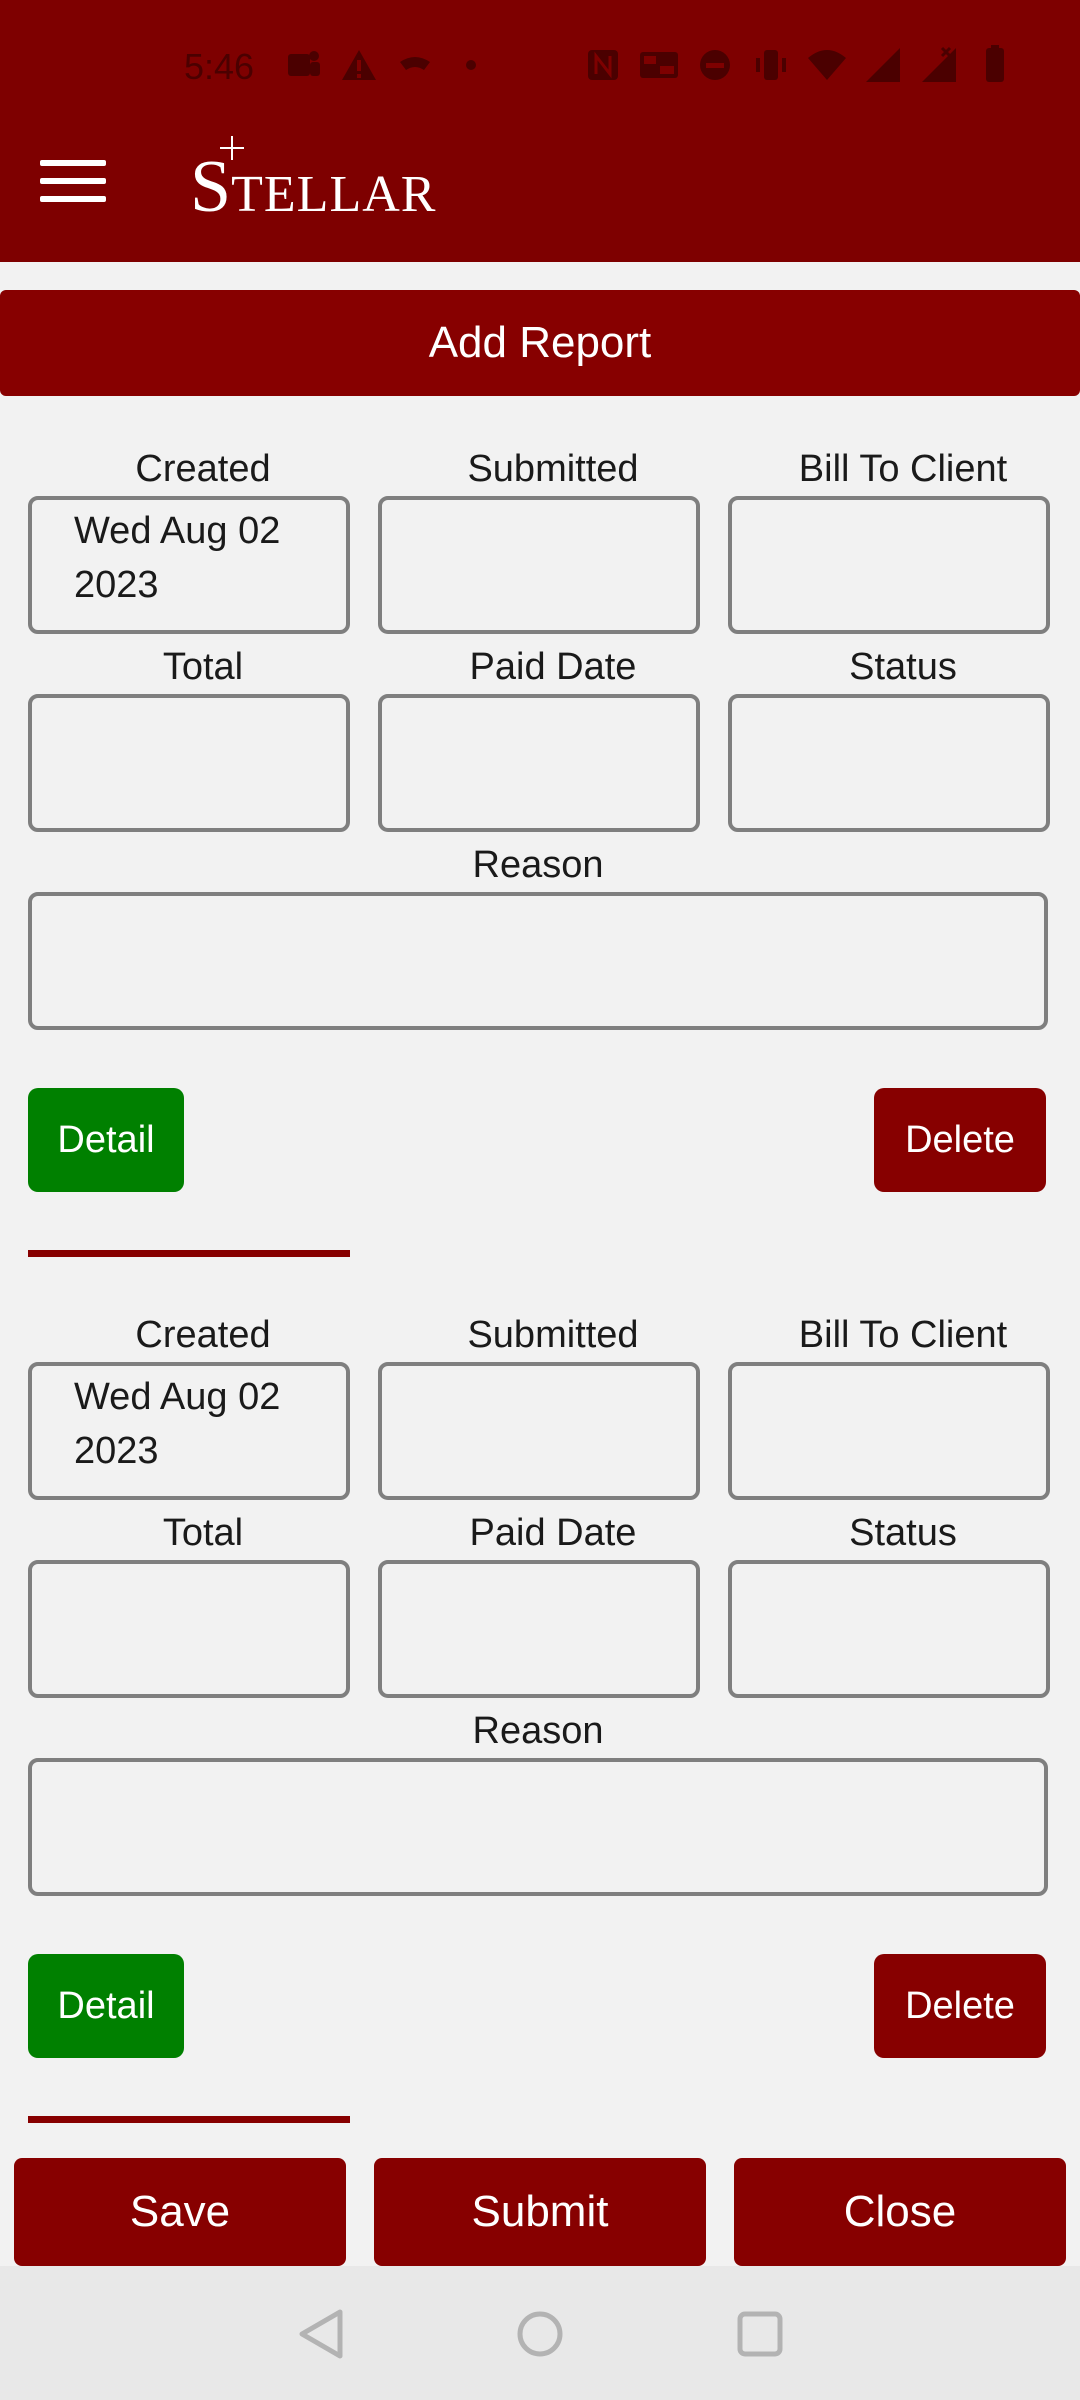 Image resolution: width=1080 pixels, height=2400 pixels. What do you see at coordinates (715, 65) in the screenshot?
I see `dnd-icon` at bounding box center [715, 65].